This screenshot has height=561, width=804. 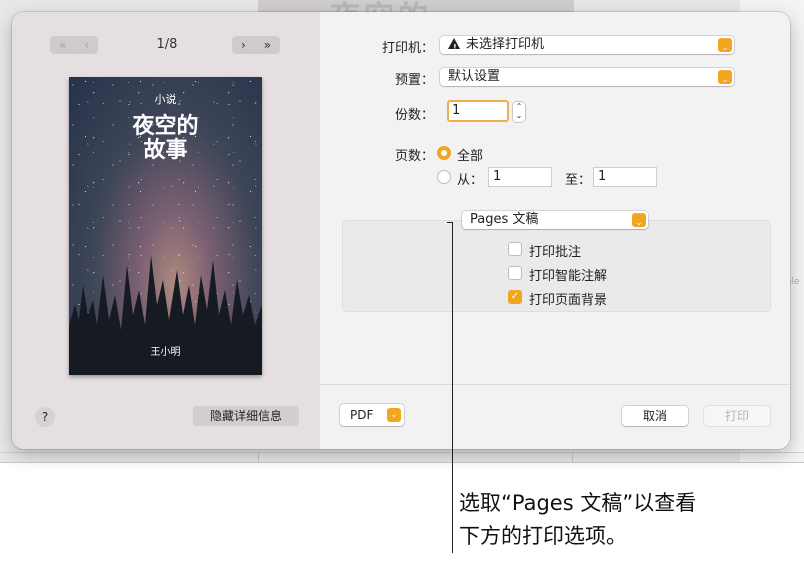 What do you see at coordinates (655, 416) in the screenshot?
I see `cancel-button: 取消` at bounding box center [655, 416].